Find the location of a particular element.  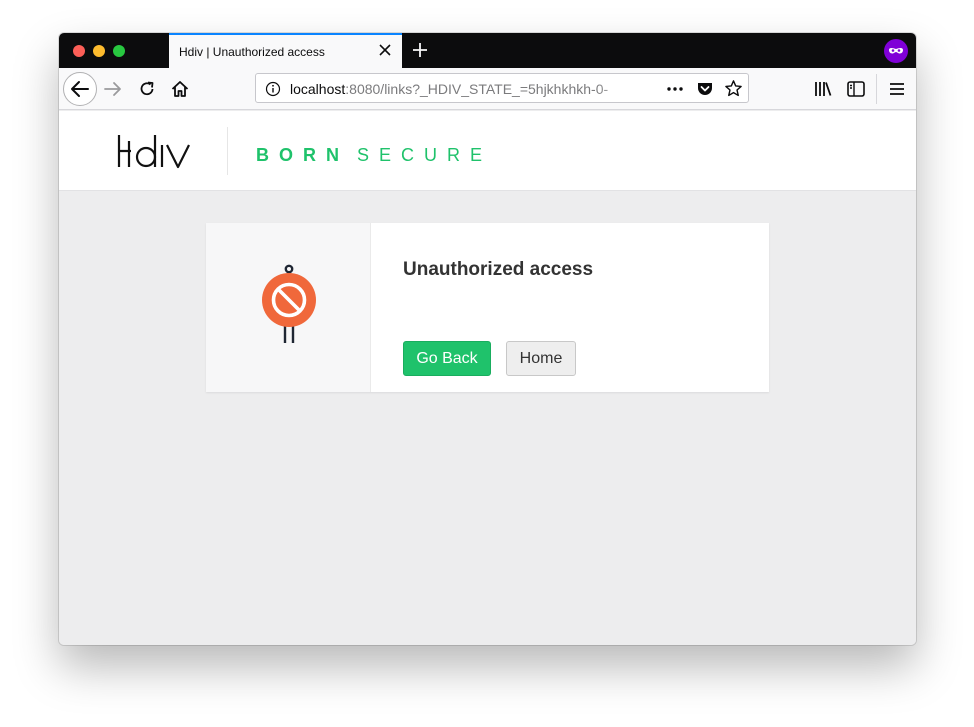

close-window-button is located at coordinates (79, 51).